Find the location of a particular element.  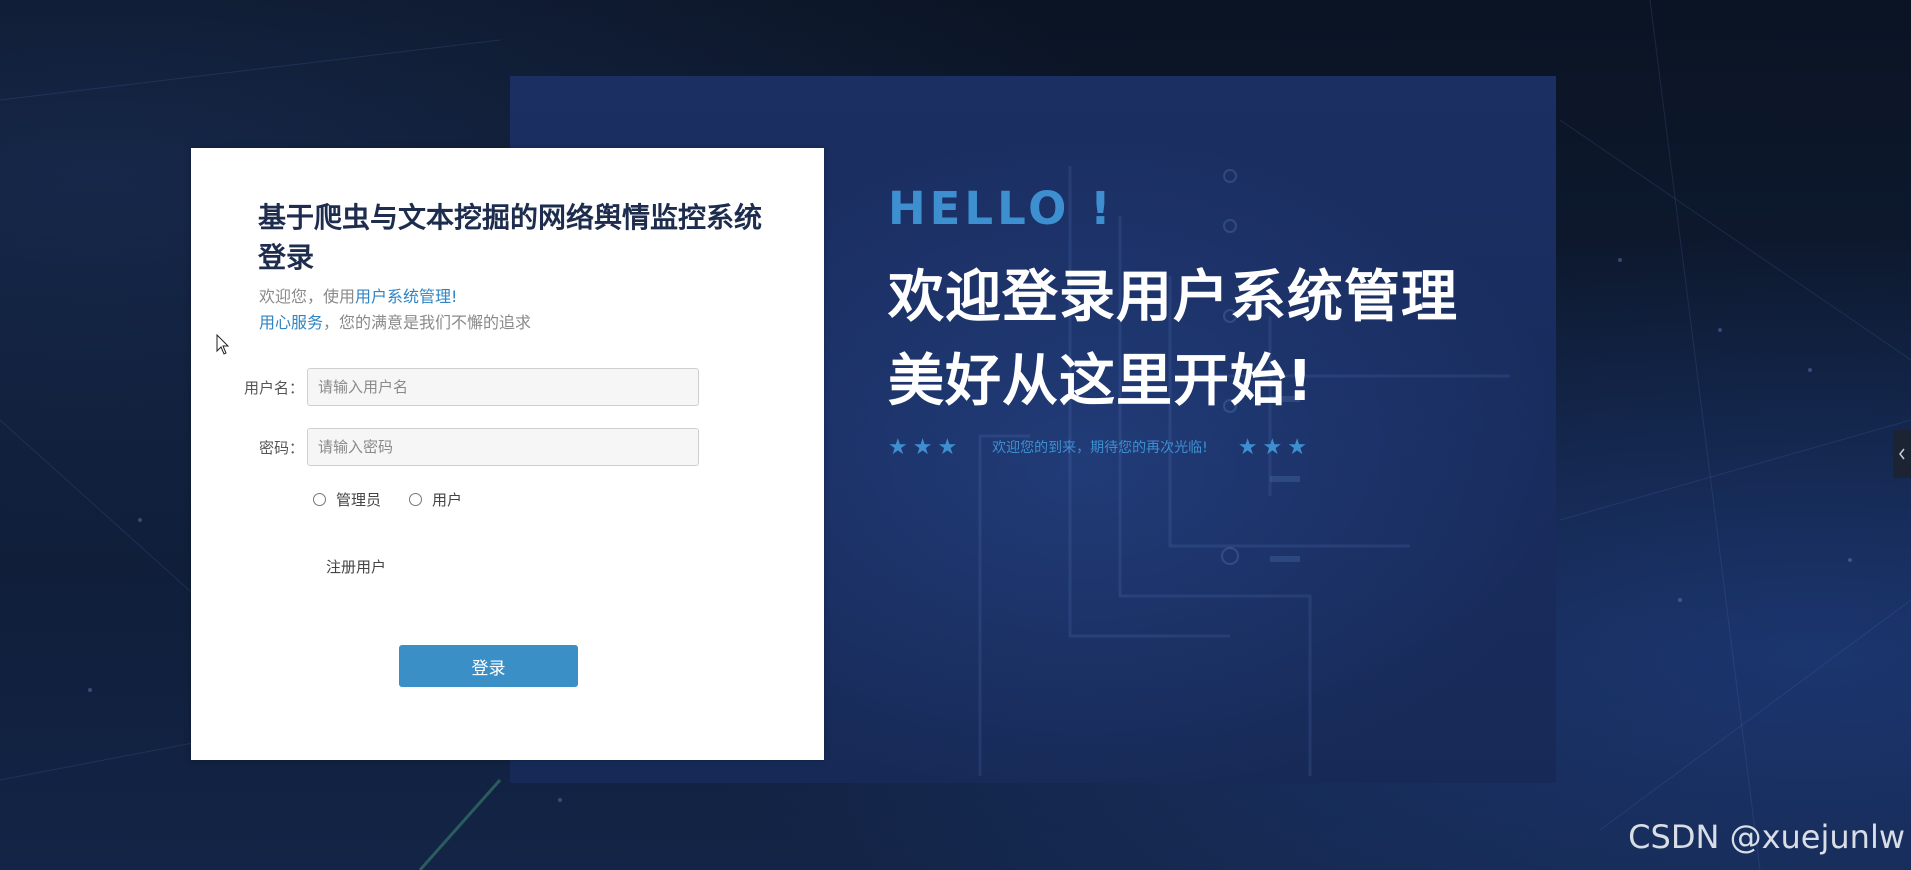

hero-welcome-line: 欢迎登录用户系统管理 is located at coordinates (1173, 297).